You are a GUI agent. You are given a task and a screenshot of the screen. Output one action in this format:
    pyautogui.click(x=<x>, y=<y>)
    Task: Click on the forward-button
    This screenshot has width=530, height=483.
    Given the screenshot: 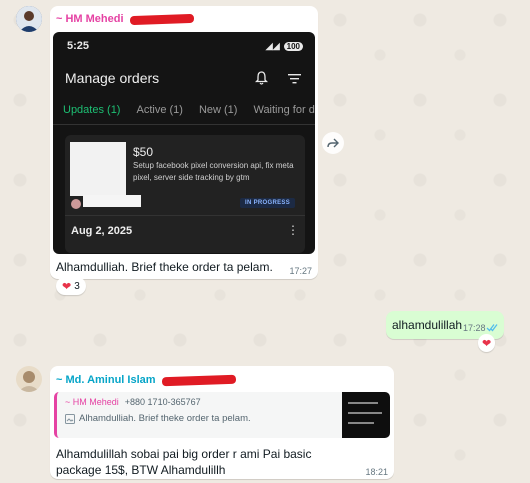 What is the action you would take?
    pyautogui.click(x=333, y=143)
    